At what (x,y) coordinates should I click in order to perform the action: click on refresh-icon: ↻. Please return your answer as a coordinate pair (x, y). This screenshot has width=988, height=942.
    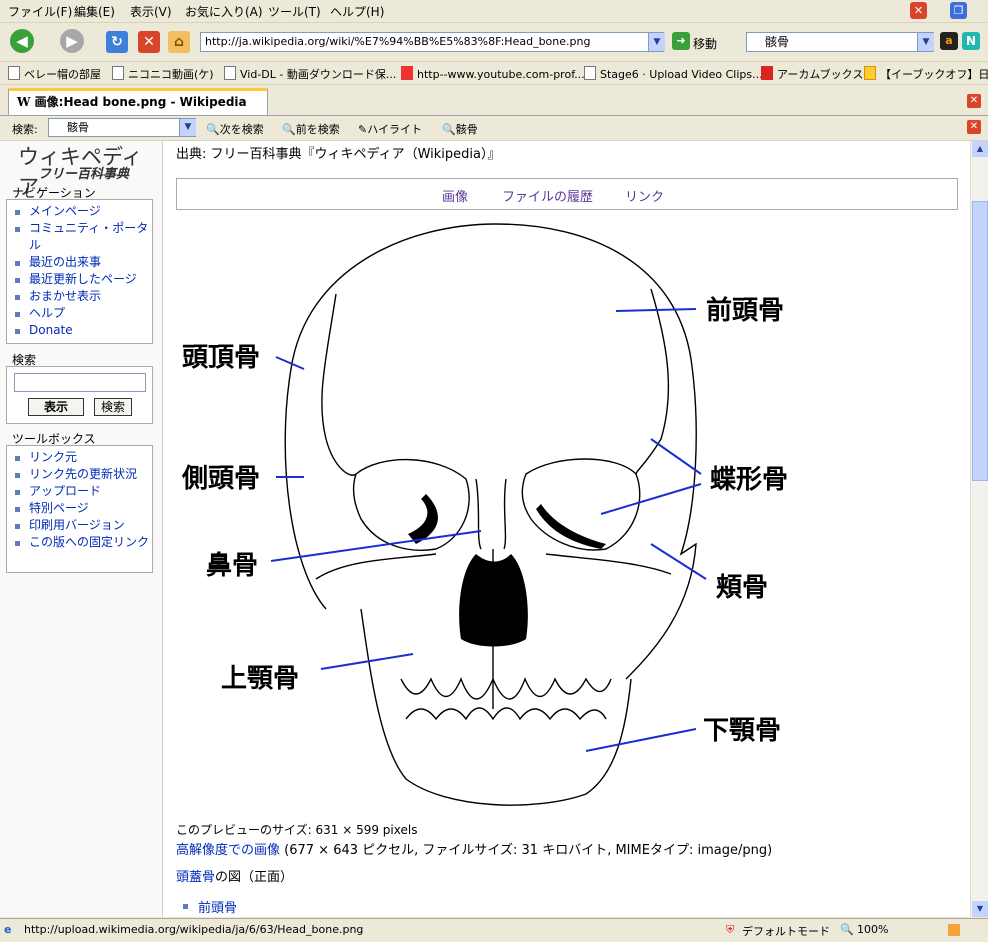
    Looking at the image, I should click on (117, 42).